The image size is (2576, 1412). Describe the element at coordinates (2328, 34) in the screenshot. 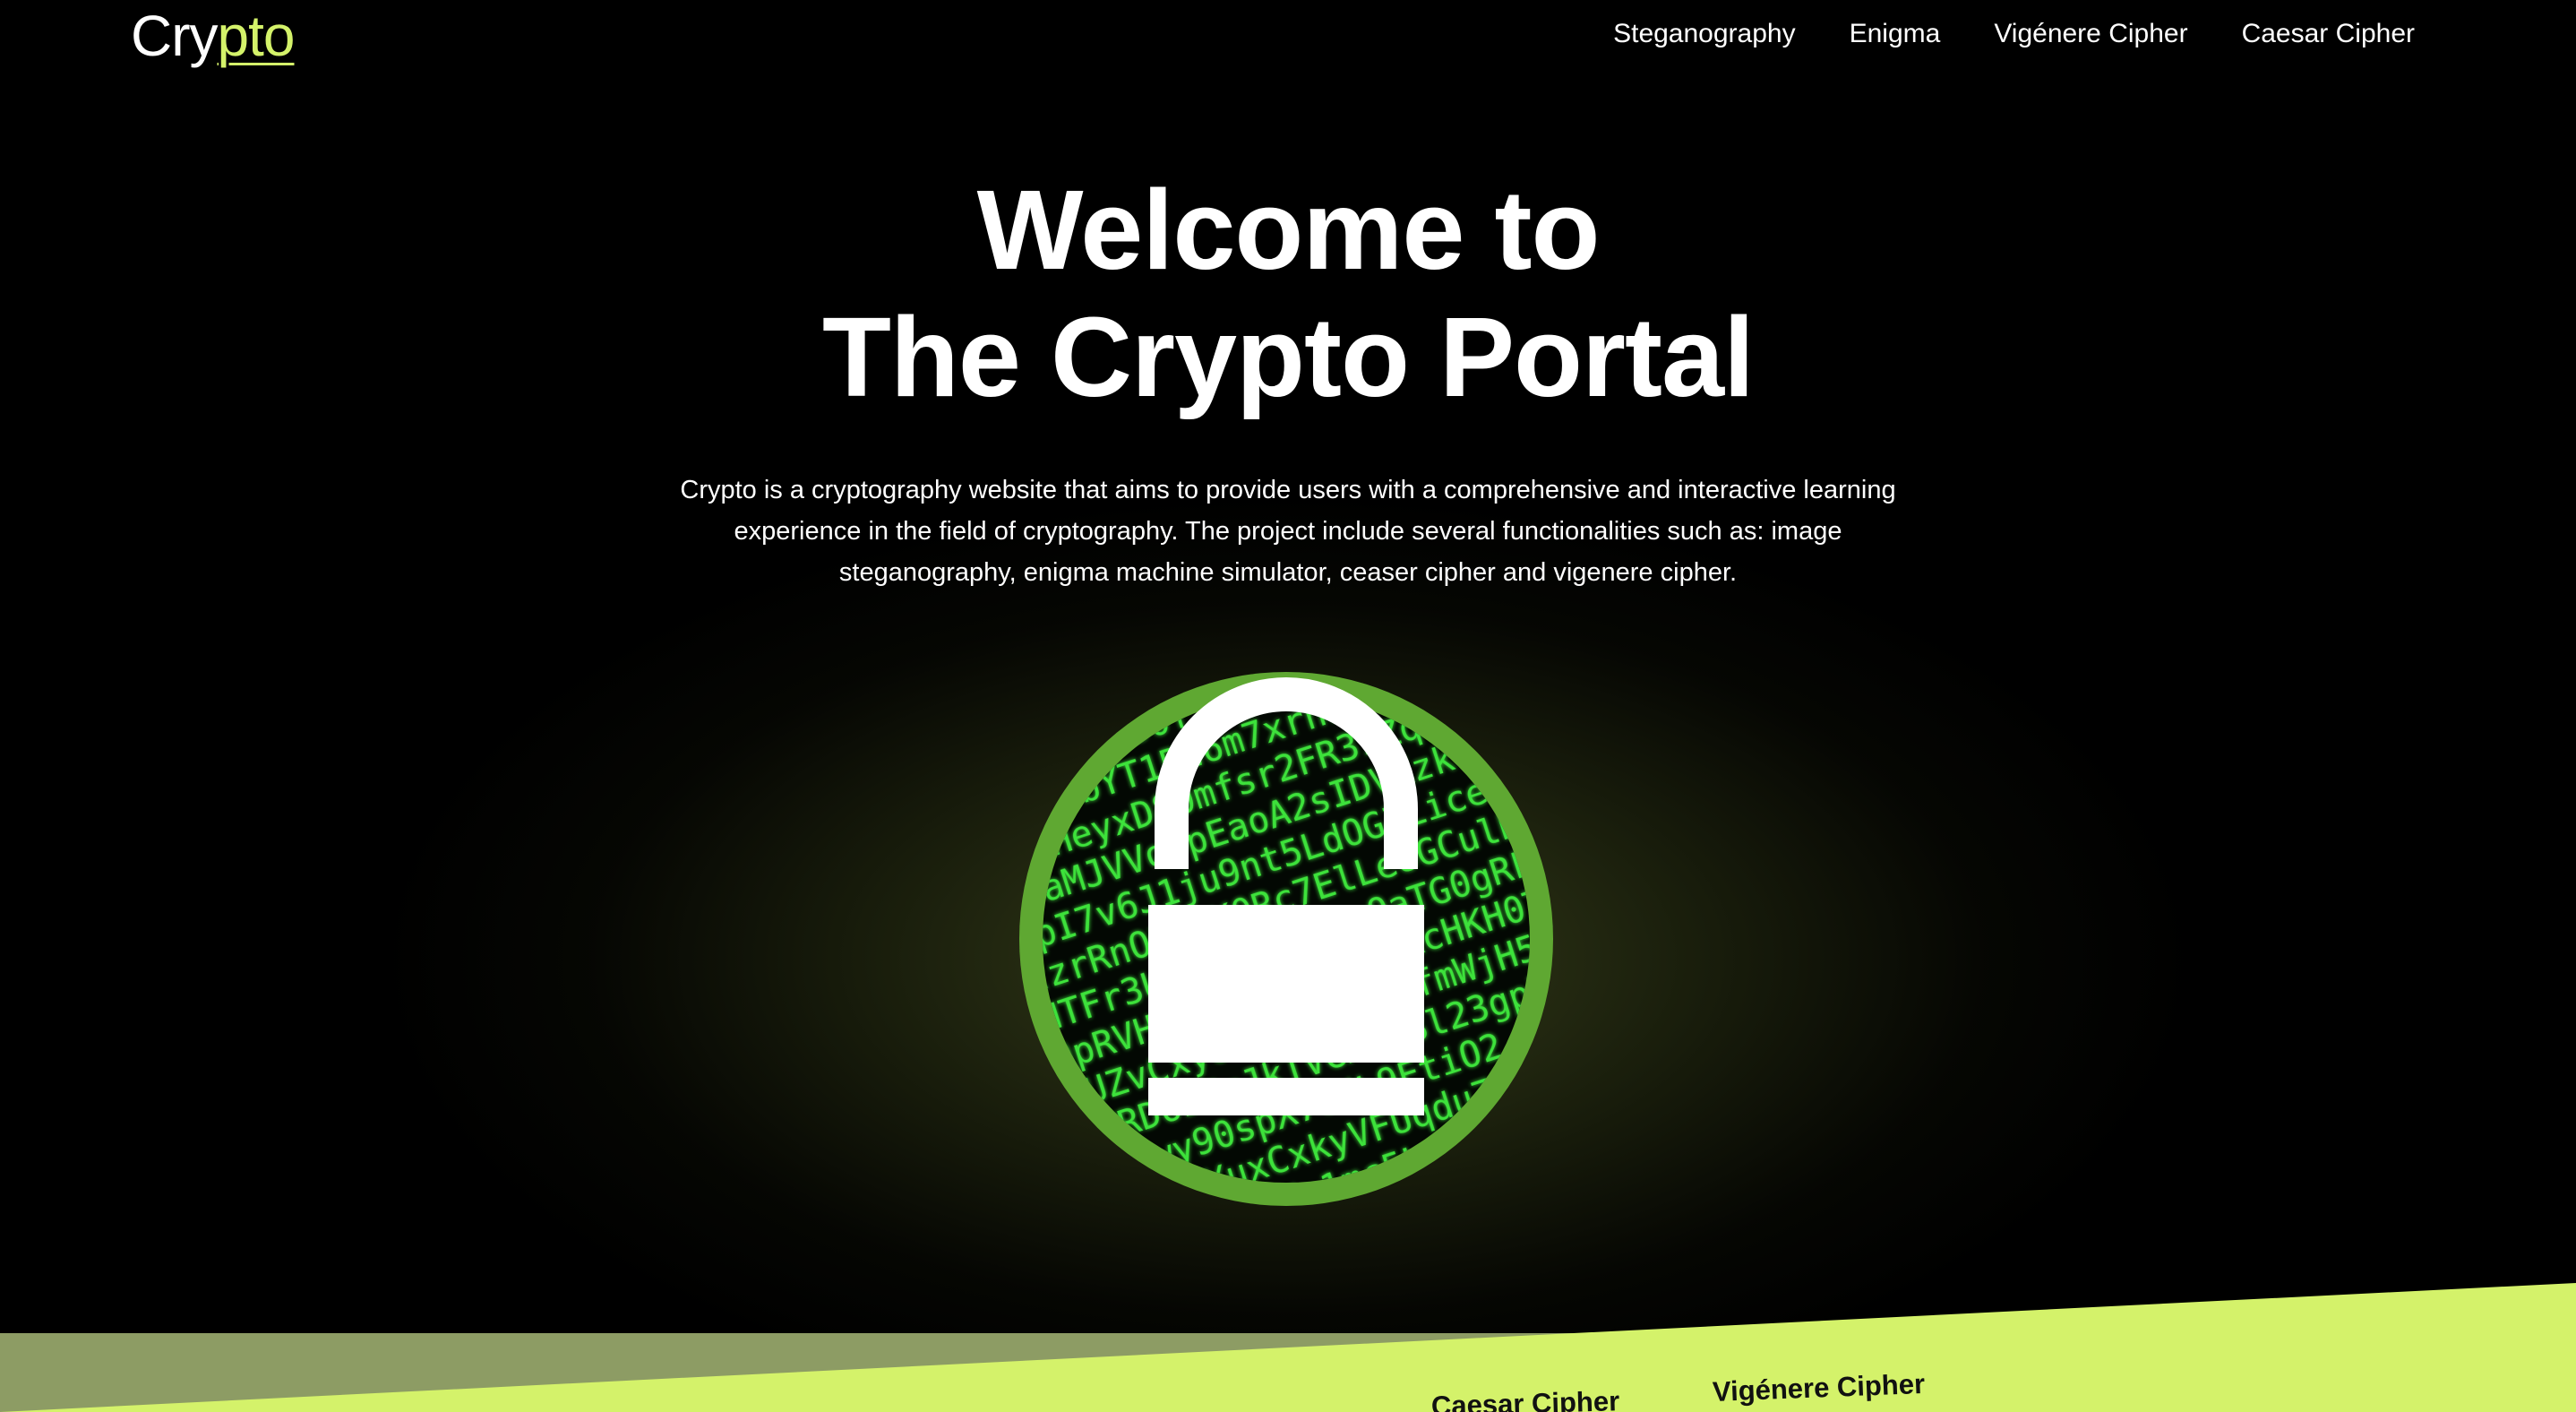

I see `nav-link-caesar-cipher: Caesar Cipher` at that location.